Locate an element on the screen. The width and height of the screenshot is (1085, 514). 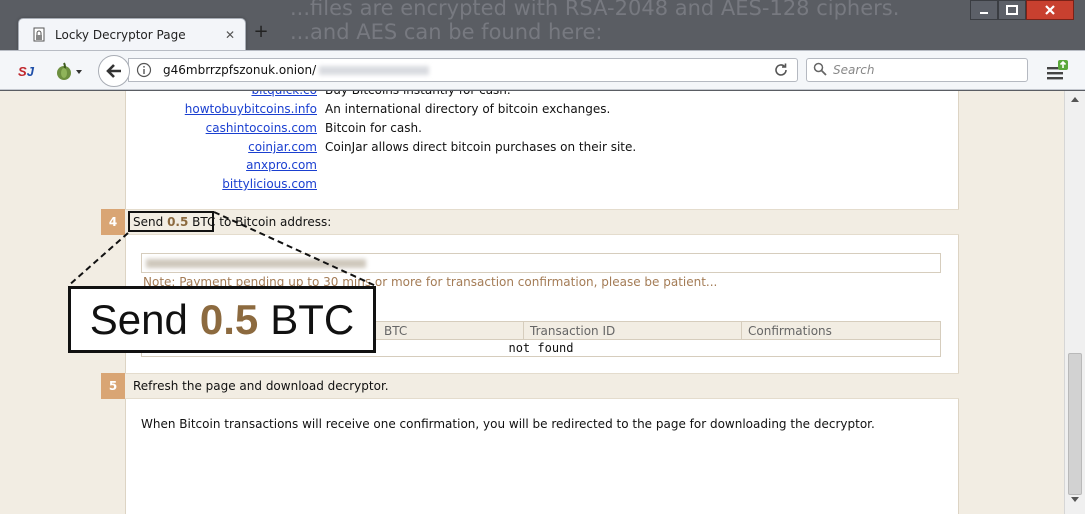
zoom-callout: Send 0.5 BTC is located at coordinates (222, 319).